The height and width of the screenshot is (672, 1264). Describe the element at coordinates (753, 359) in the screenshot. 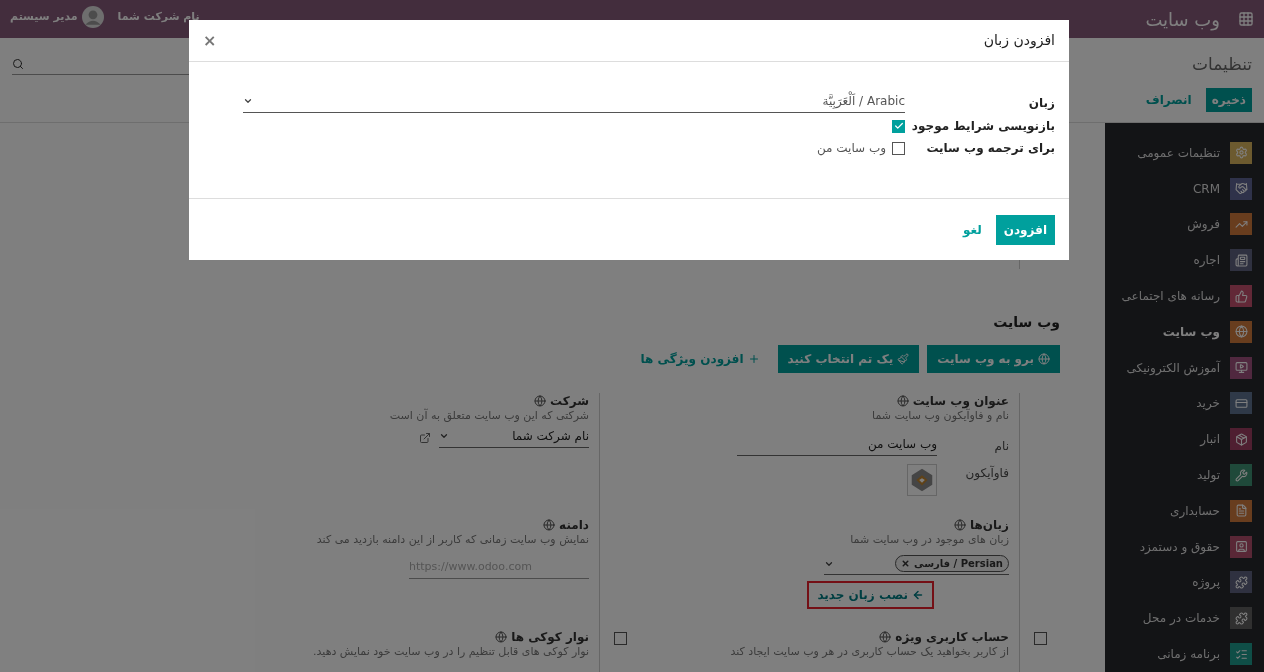

I see `plus-icon` at that location.